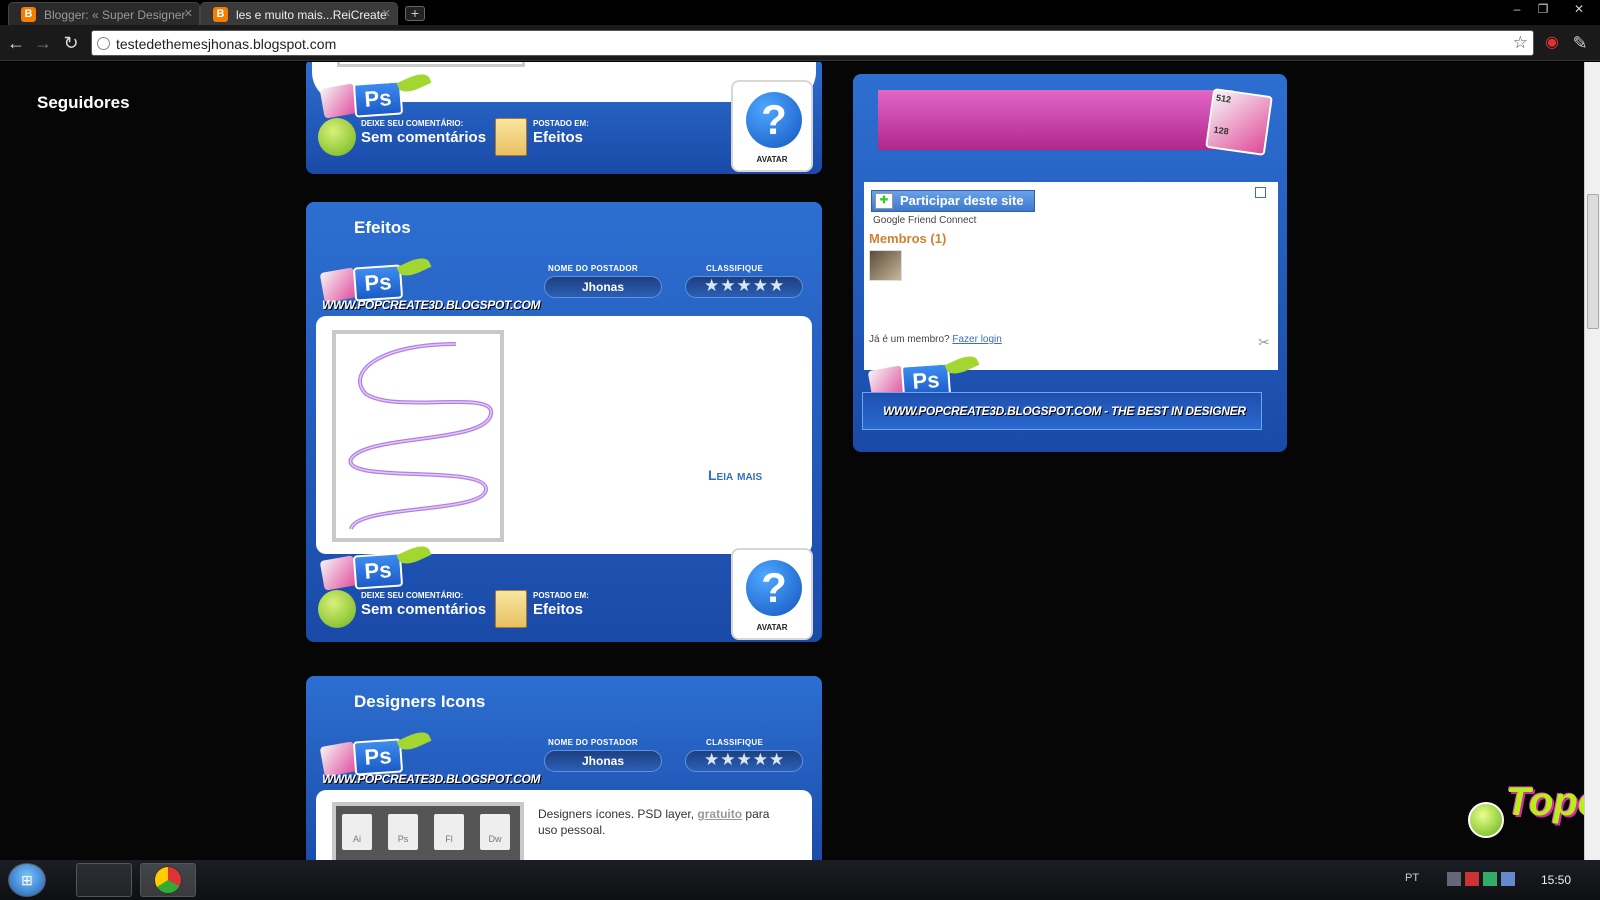 This screenshot has height=900, width=1600. What do you see at coordinates (299, 13) in the screenshot?
I see `tab-reicreate: B les e muito mais...ReiCreate ✕` at bounding box center [299, 13].